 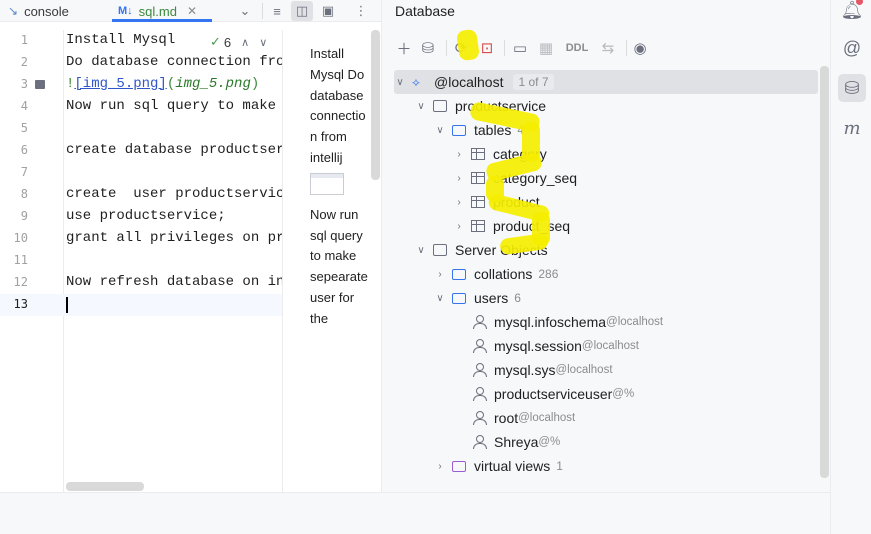 What do you see at coordinates (238, 42) in the screenshot?
I see `inspection-widget: ✓ 6 ∧ ∨` at bounding box center [238, 42].